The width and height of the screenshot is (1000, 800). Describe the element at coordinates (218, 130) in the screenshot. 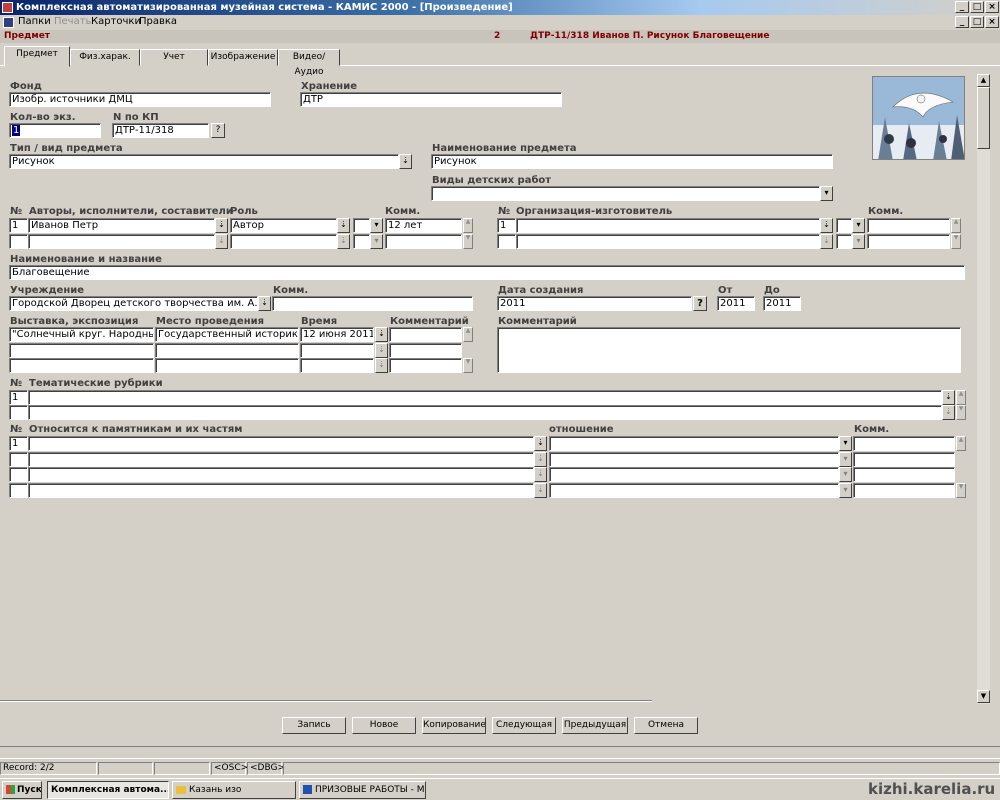

I see `kp-help-button: ?` at that location.